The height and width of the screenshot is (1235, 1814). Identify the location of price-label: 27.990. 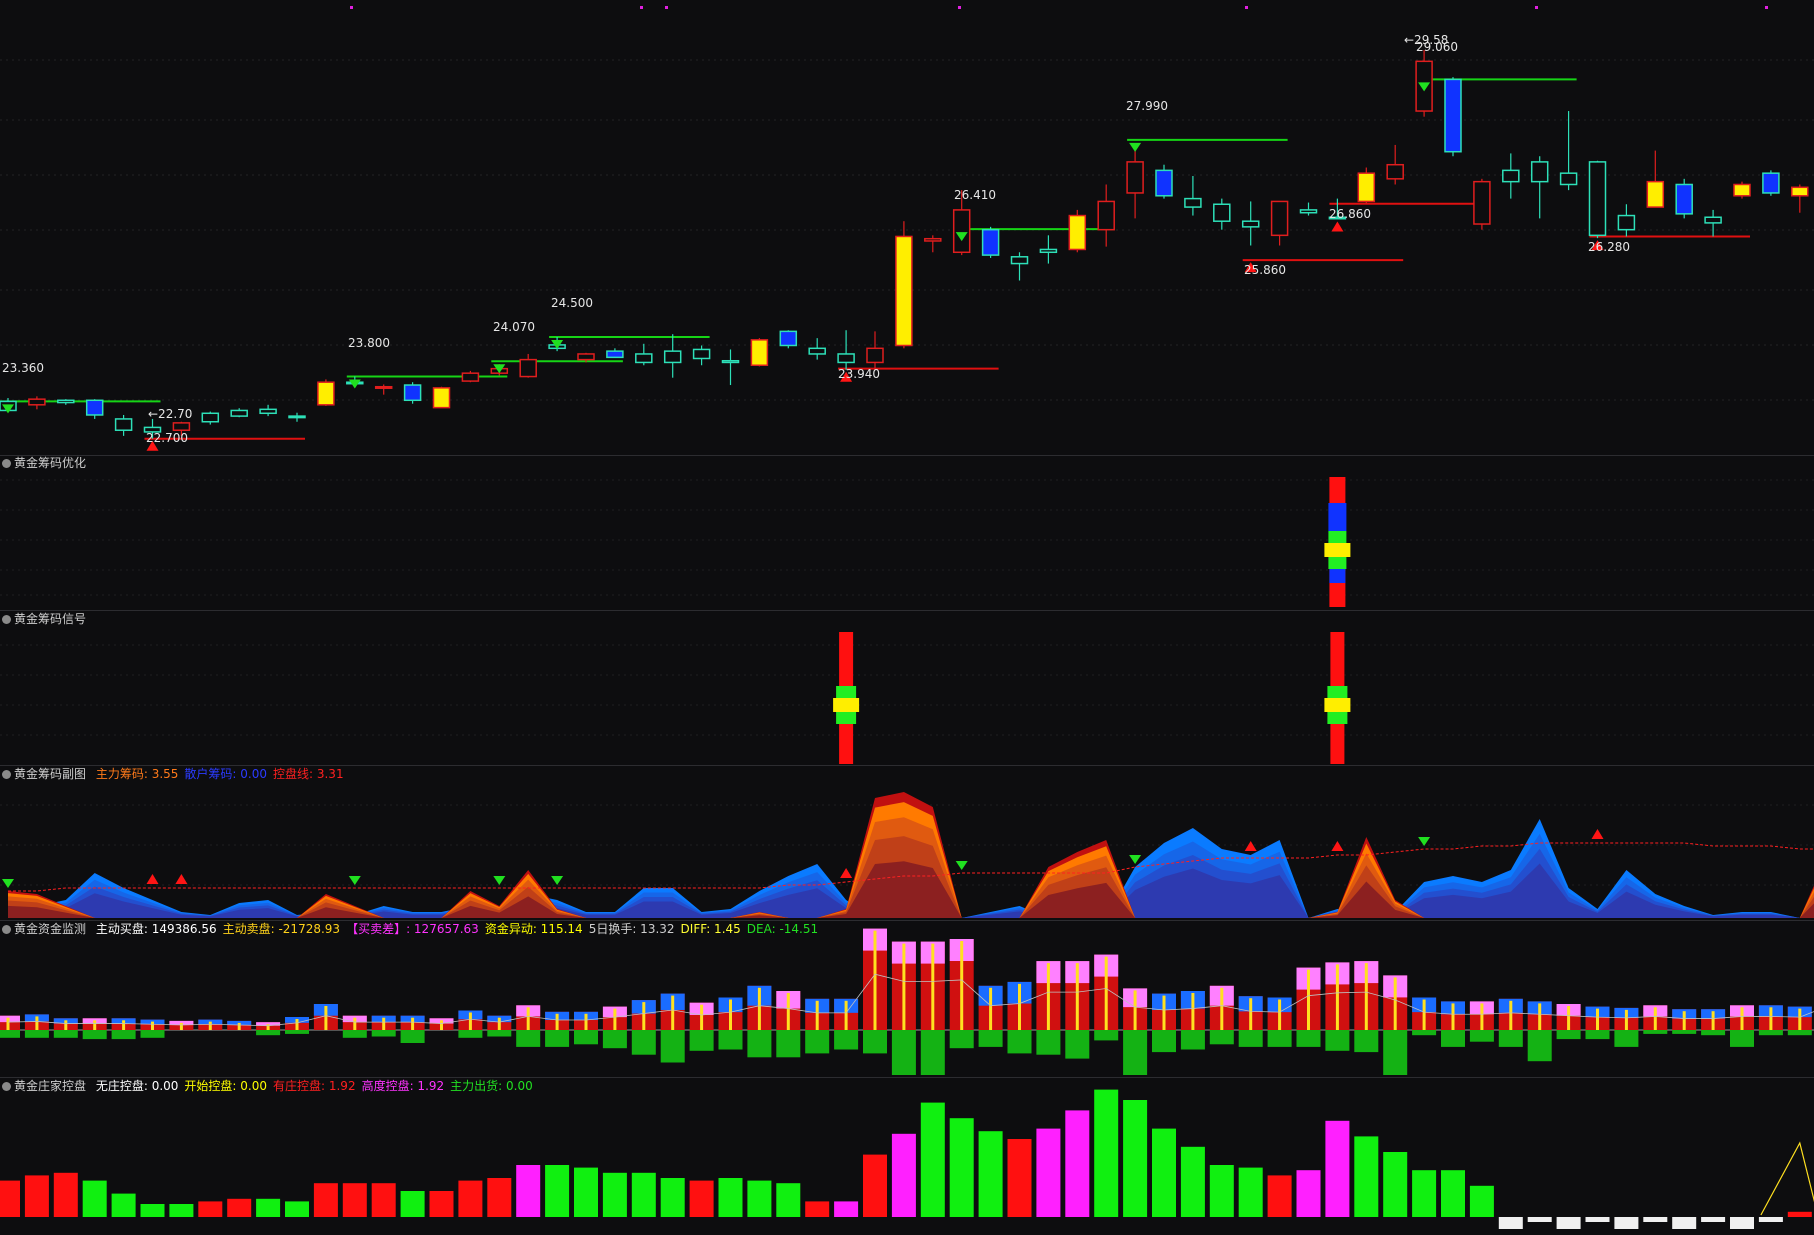
(1147, 106).